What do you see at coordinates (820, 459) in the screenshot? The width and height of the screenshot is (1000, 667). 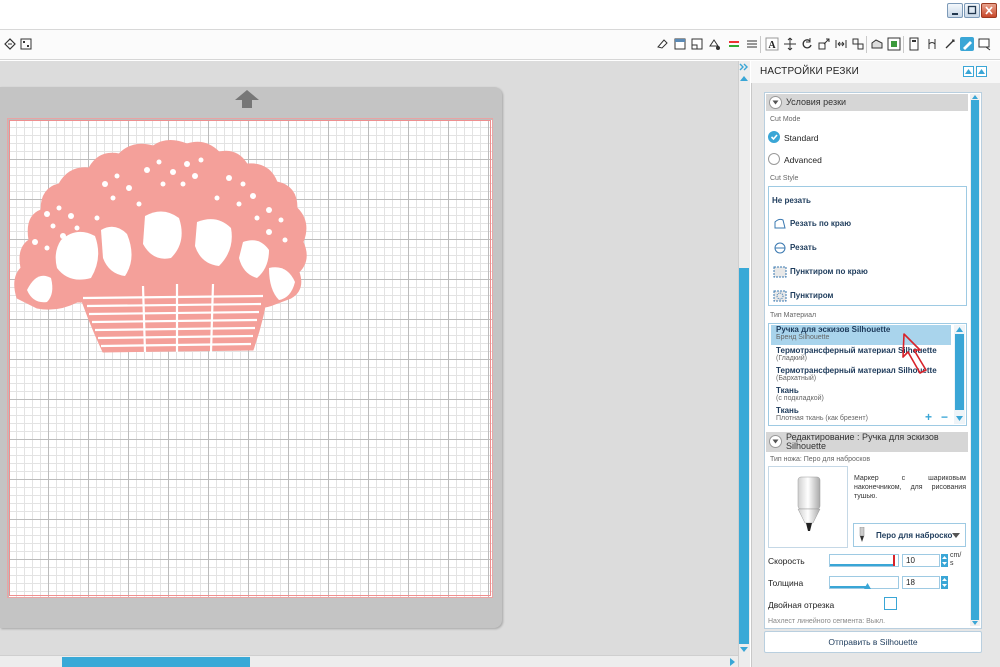 I see `blade-type-label: Тип ножа: Перо для набросков` at bounding box center [820, 459].